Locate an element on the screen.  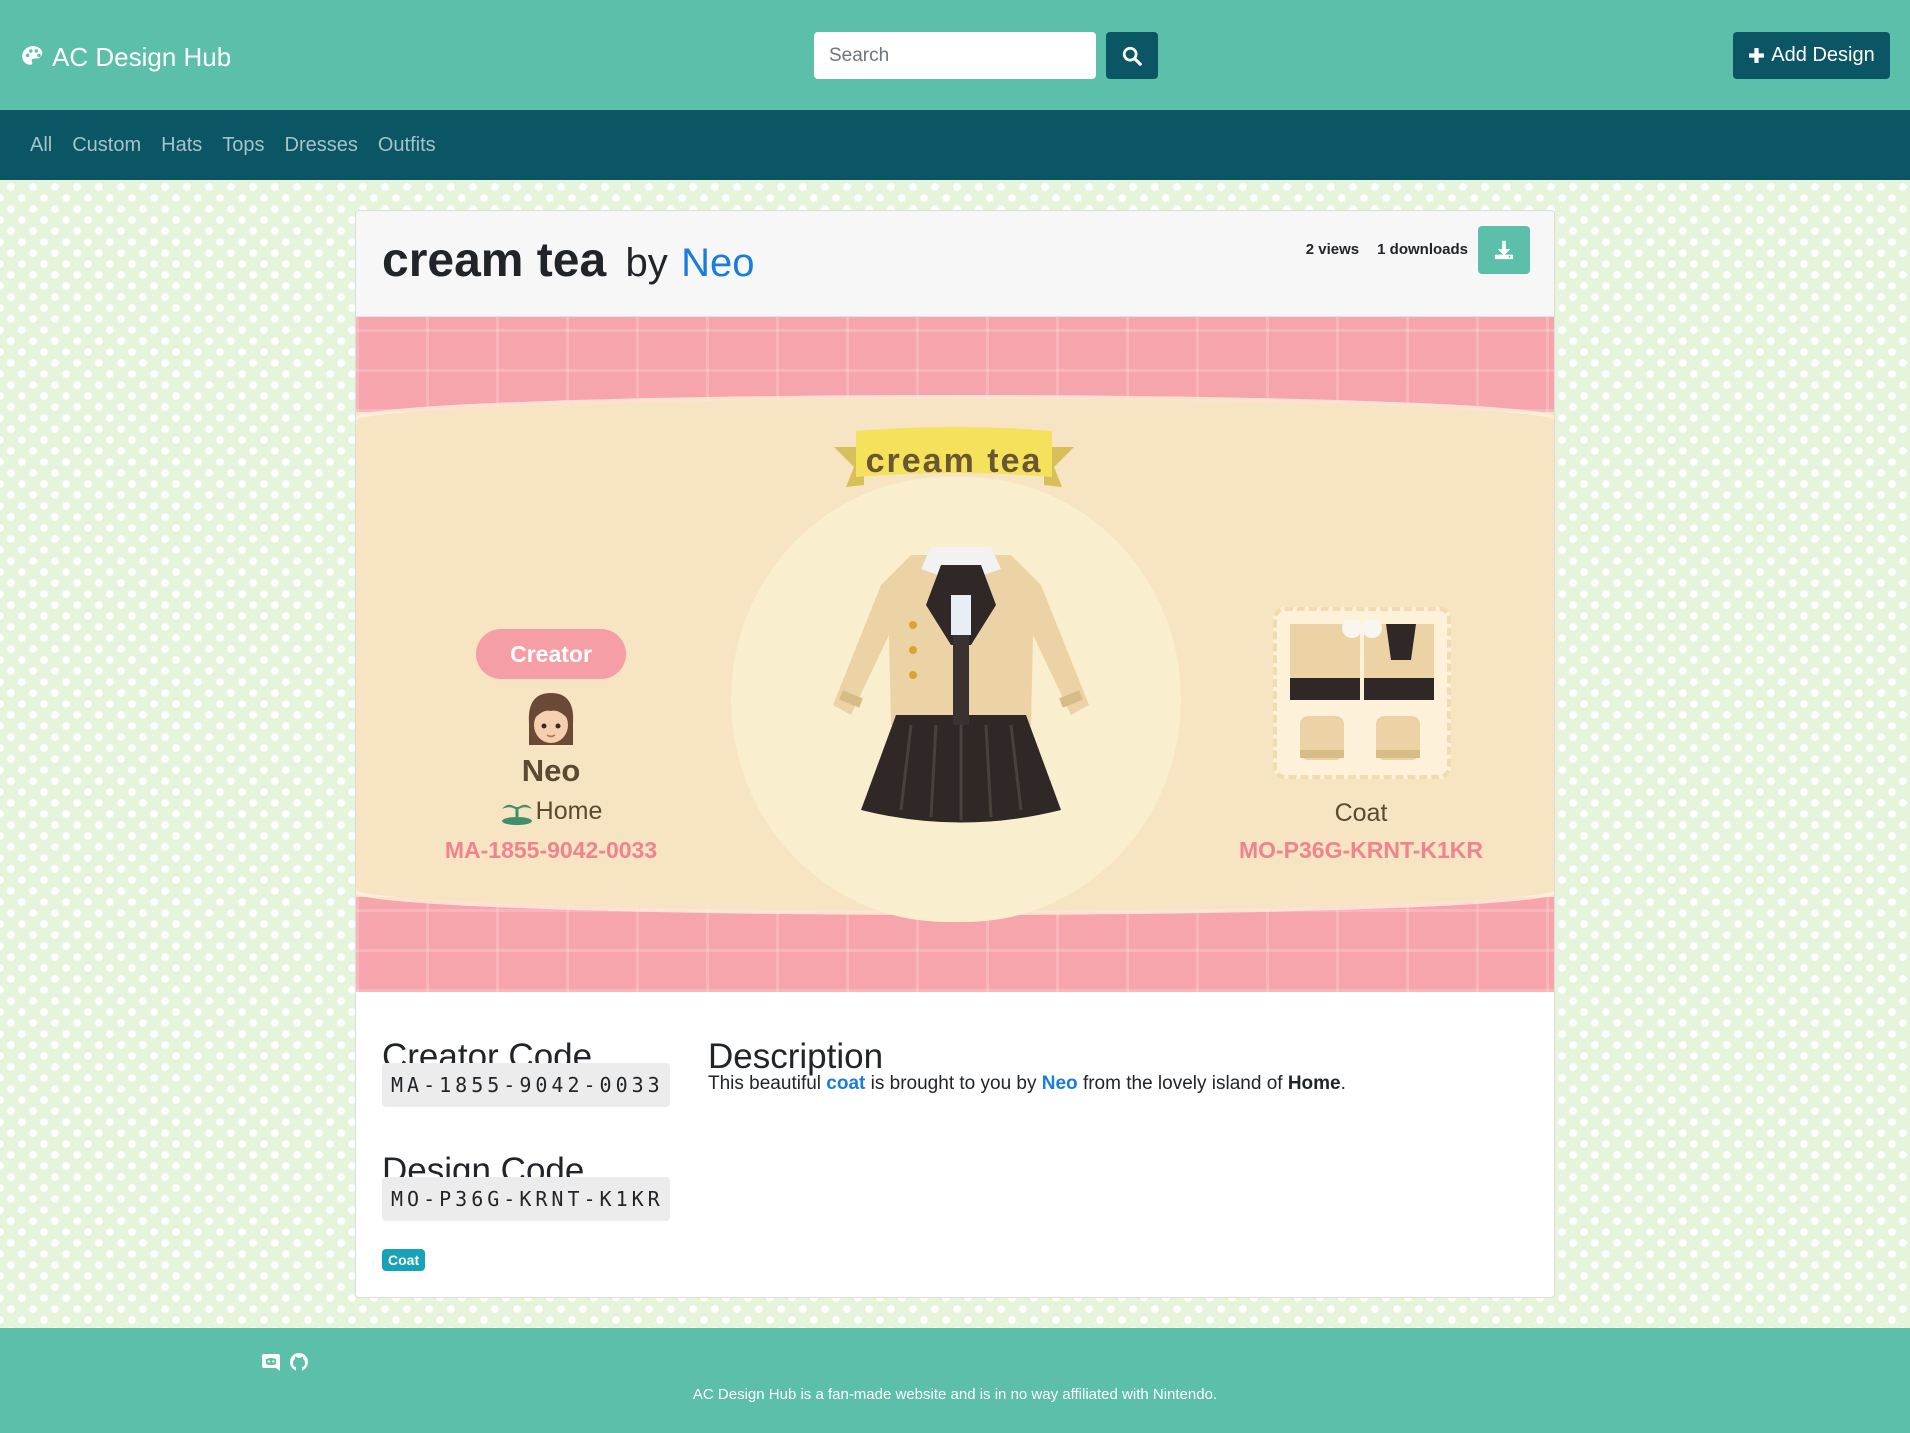
creator-pill: Creator is located at coordinates (551, 654).